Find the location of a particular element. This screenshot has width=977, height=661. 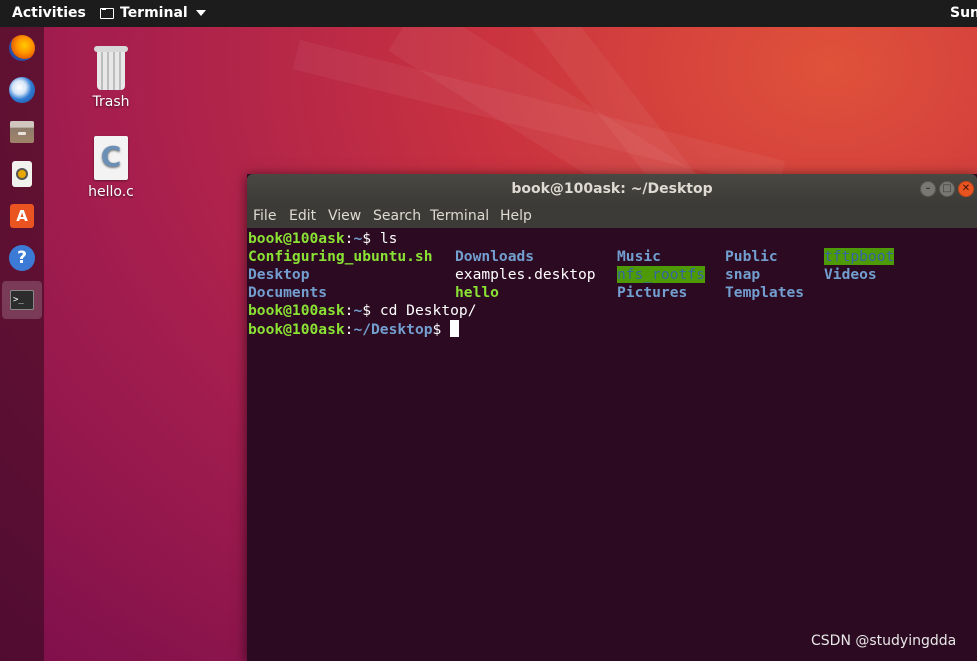

app-menu-label: Terminal is located at coordinates (154, 13).